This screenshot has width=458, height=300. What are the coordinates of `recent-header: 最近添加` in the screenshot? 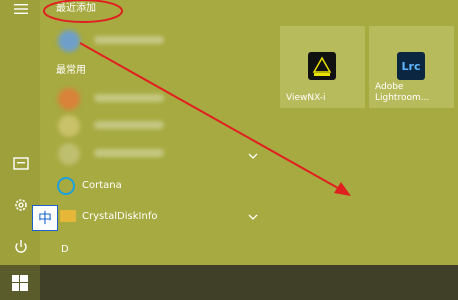 It's located at (76, 8).